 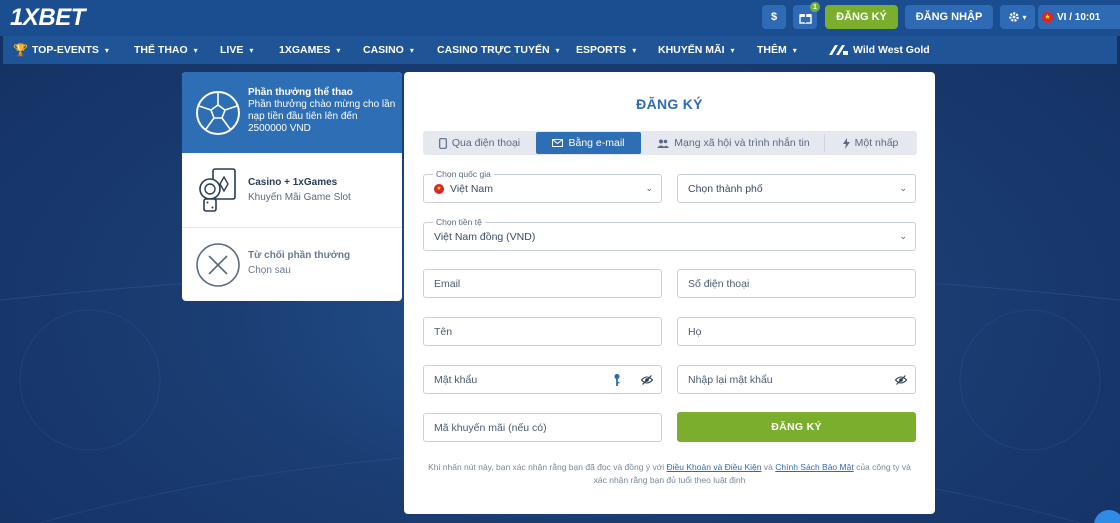 What do you see at coordinates (878, 50) in the screenshot?
I see `nav-wild-west-gold: Wild West Gold` at bounding box center [878, 50].